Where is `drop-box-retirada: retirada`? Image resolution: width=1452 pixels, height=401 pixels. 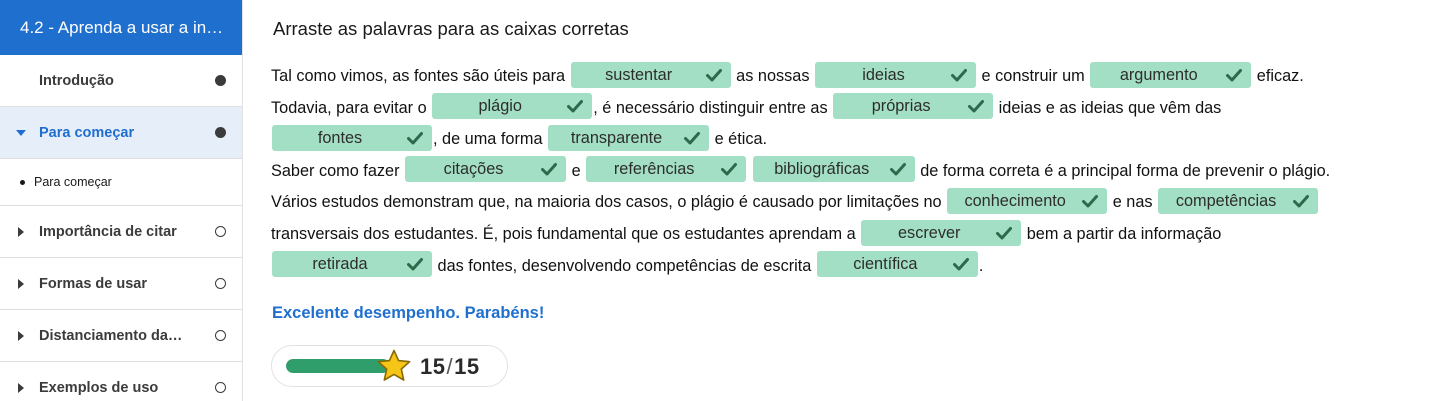
drop-box-retirada: retirada is located at coordinates (352, 264).